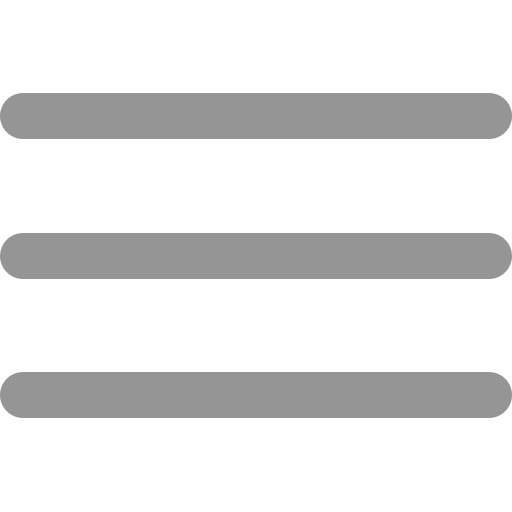  I want to click on menu-bar-middle, so click(256, 256).